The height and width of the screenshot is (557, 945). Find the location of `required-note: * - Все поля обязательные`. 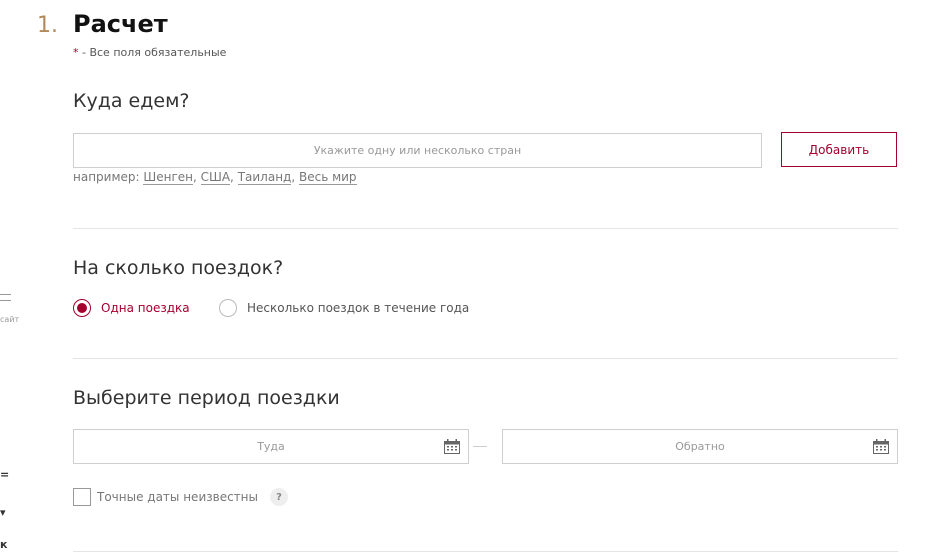

required-note: * - Все поля обязательные is located at coordinates (149, 52).